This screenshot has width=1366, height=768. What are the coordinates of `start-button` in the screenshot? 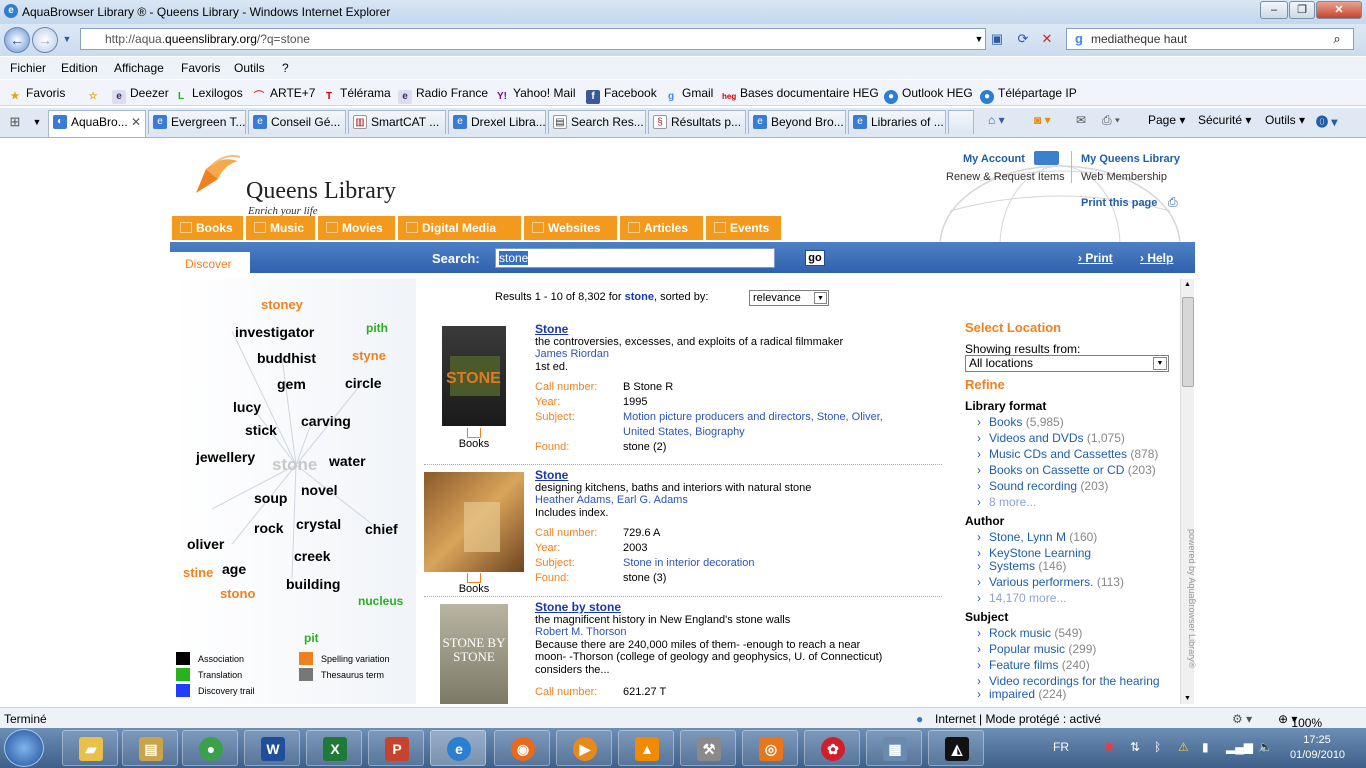 It's located at (24, 748).